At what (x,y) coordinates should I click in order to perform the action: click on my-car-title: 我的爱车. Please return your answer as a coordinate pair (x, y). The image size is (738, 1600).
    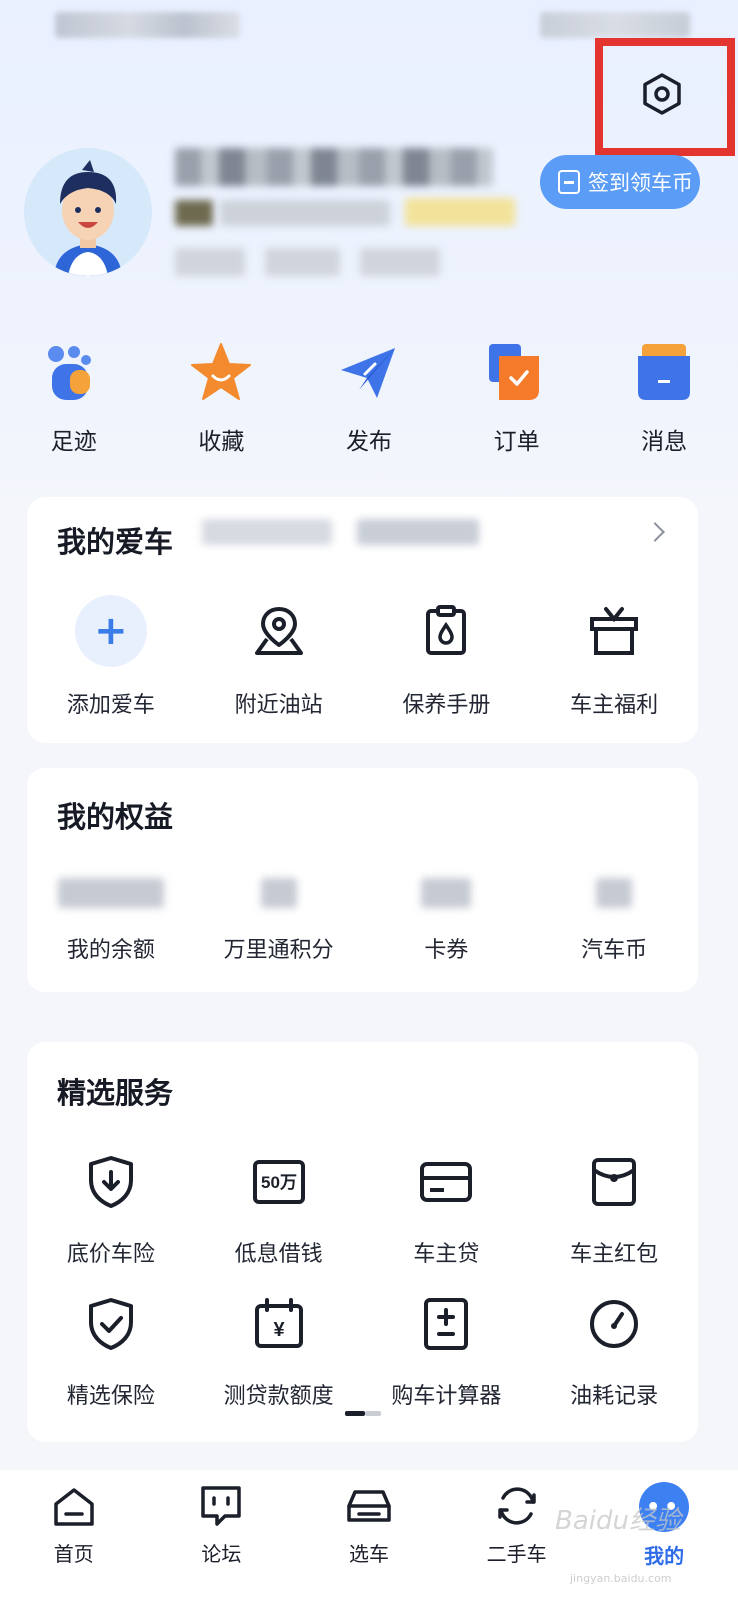
    Looking at the image, I should click on (115, 542).